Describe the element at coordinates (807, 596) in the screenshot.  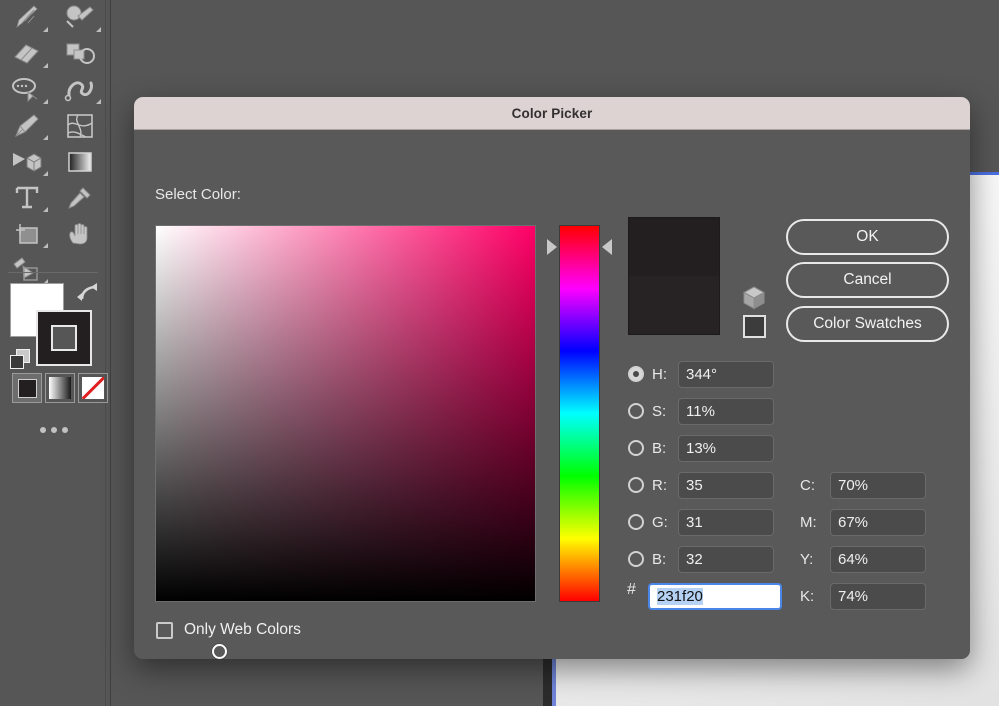
I see `label-black: K:` at that location.